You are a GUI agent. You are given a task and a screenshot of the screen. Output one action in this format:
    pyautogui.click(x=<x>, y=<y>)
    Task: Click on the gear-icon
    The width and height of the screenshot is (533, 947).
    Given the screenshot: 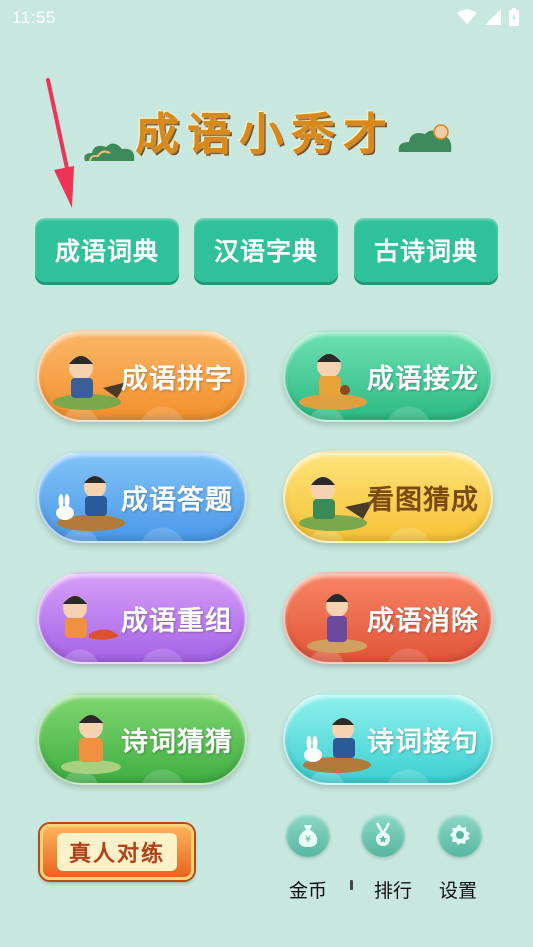 What is the action you would take?
    pyautogui.click(x=460, y=835)
    